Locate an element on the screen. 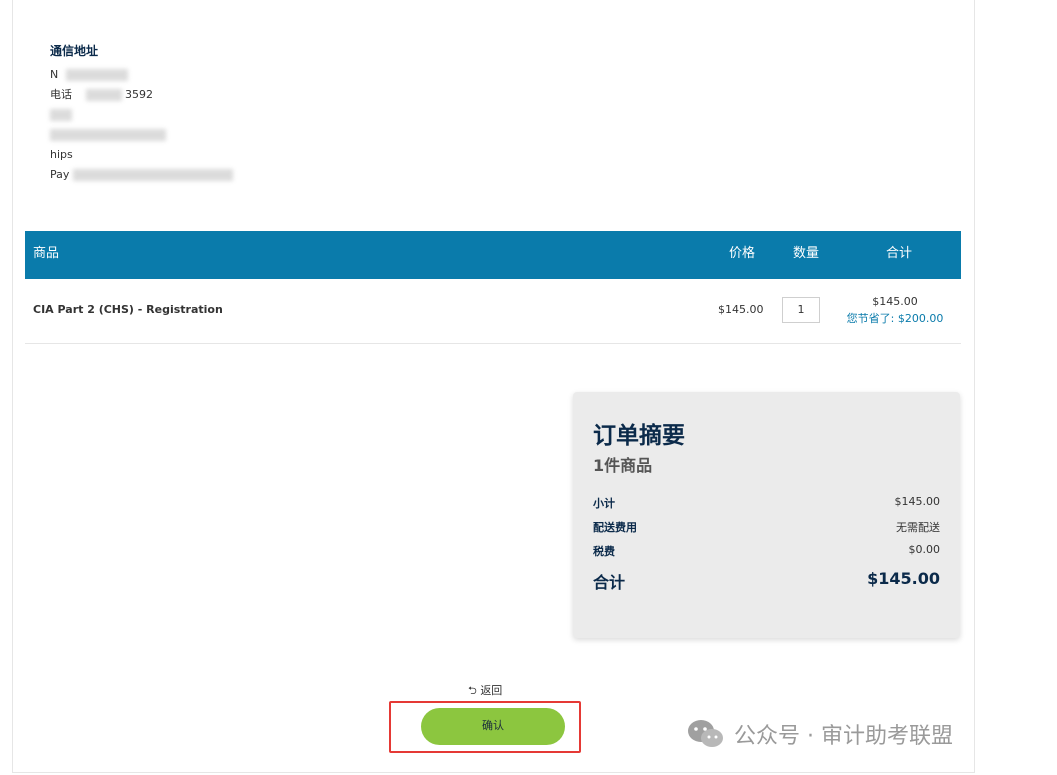  total-label: 合计 is located at coordinates (609, 582).